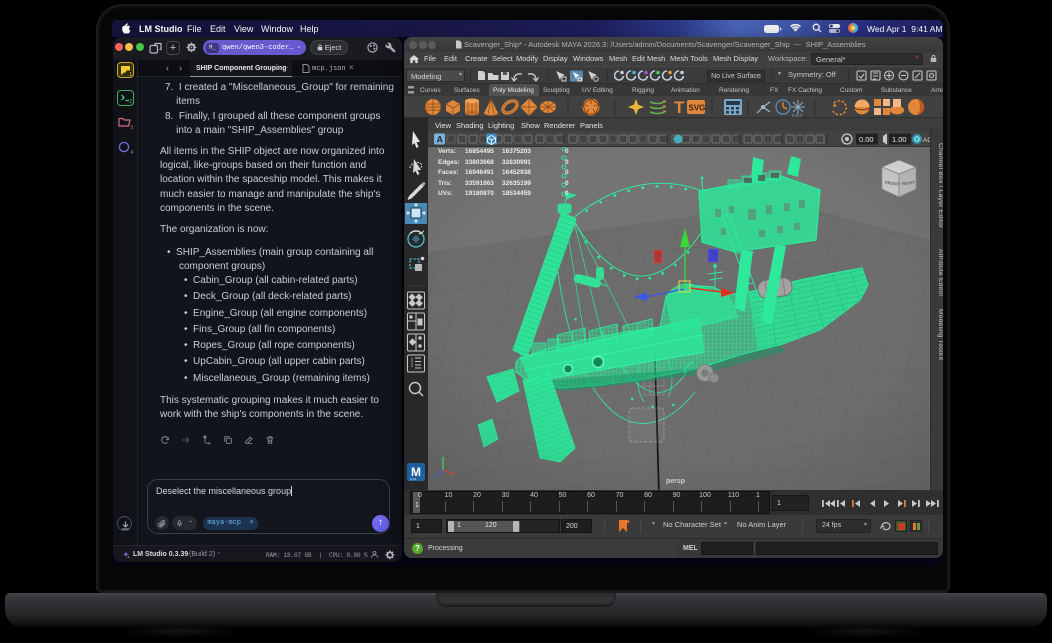  I want to click on svg-text: 1.00, so click(899, 139).